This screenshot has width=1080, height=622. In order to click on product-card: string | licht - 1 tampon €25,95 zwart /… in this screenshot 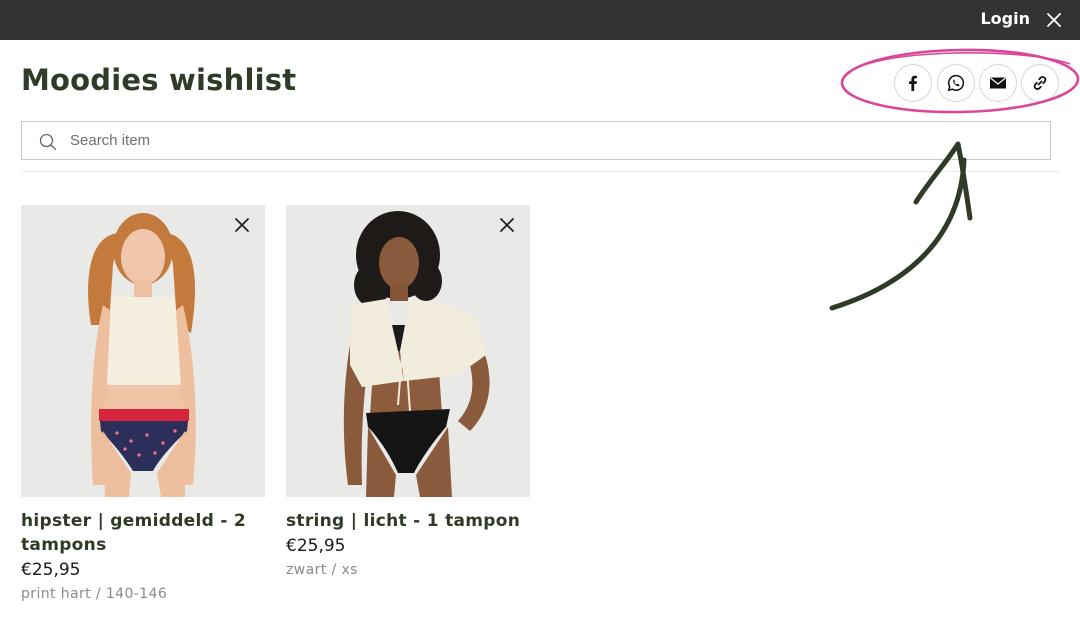, I will do `click(408, 393)`.